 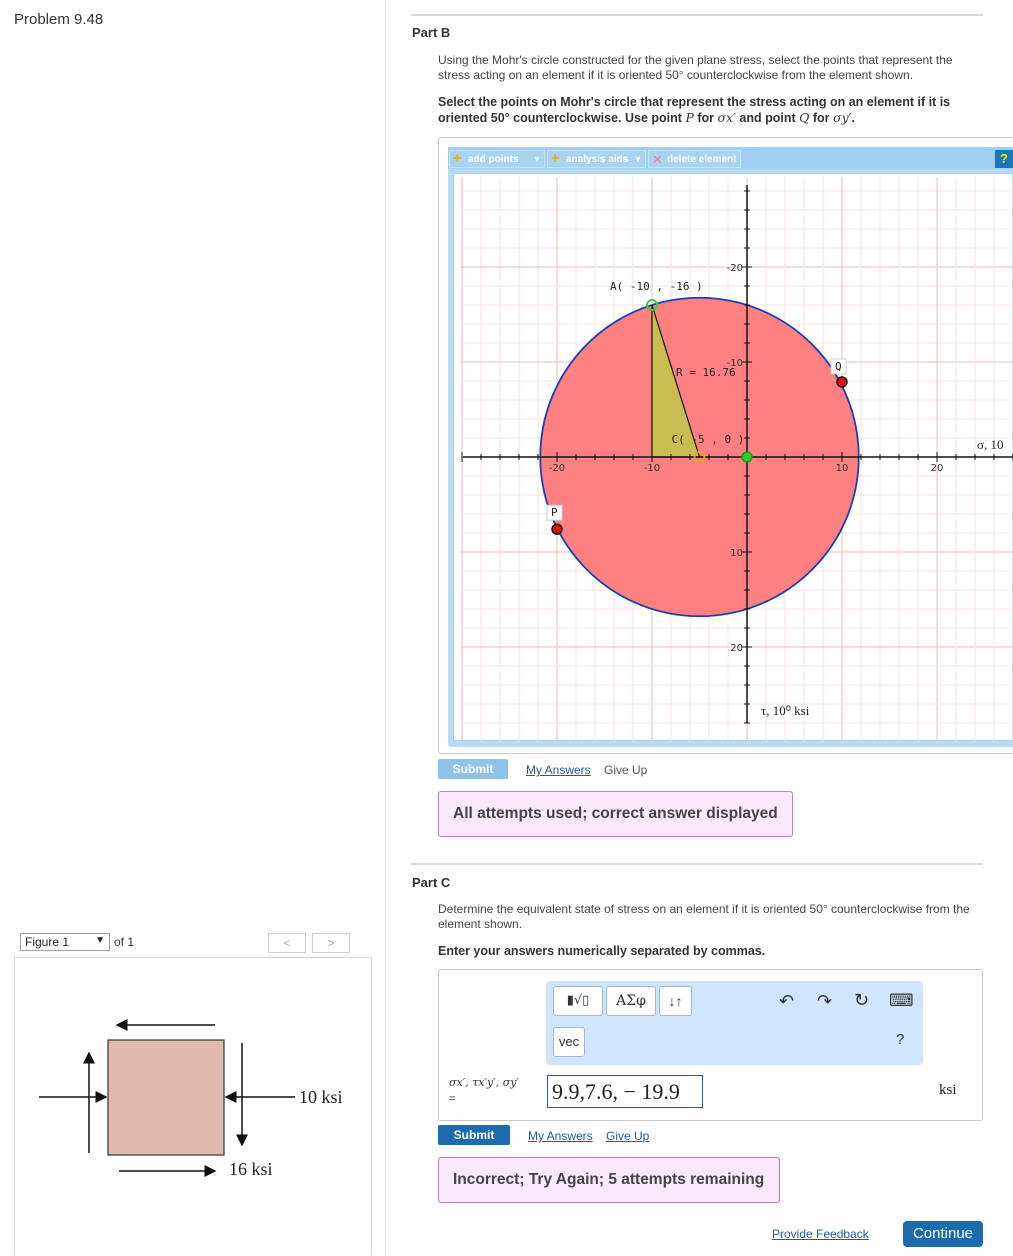 What do you see at coordinates (747, 457) in the screenshot?
I see `point-origin` at bounding box center [747, 457].